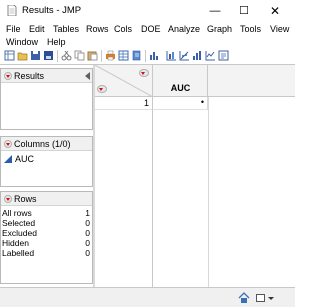 The height and width of the screenshot is (307, 320). What do you see at coordinates (79, 55) in the screenshot?
I see `copy-icon` at bounding box center [79, 55].